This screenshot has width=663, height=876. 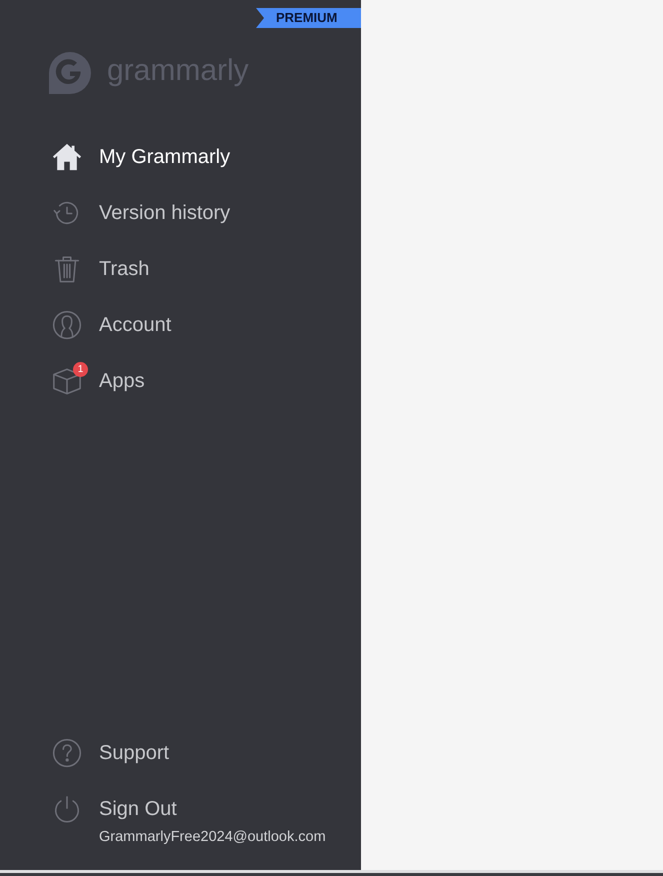 I want to click on trash-icon, so click(x=67, y=269).